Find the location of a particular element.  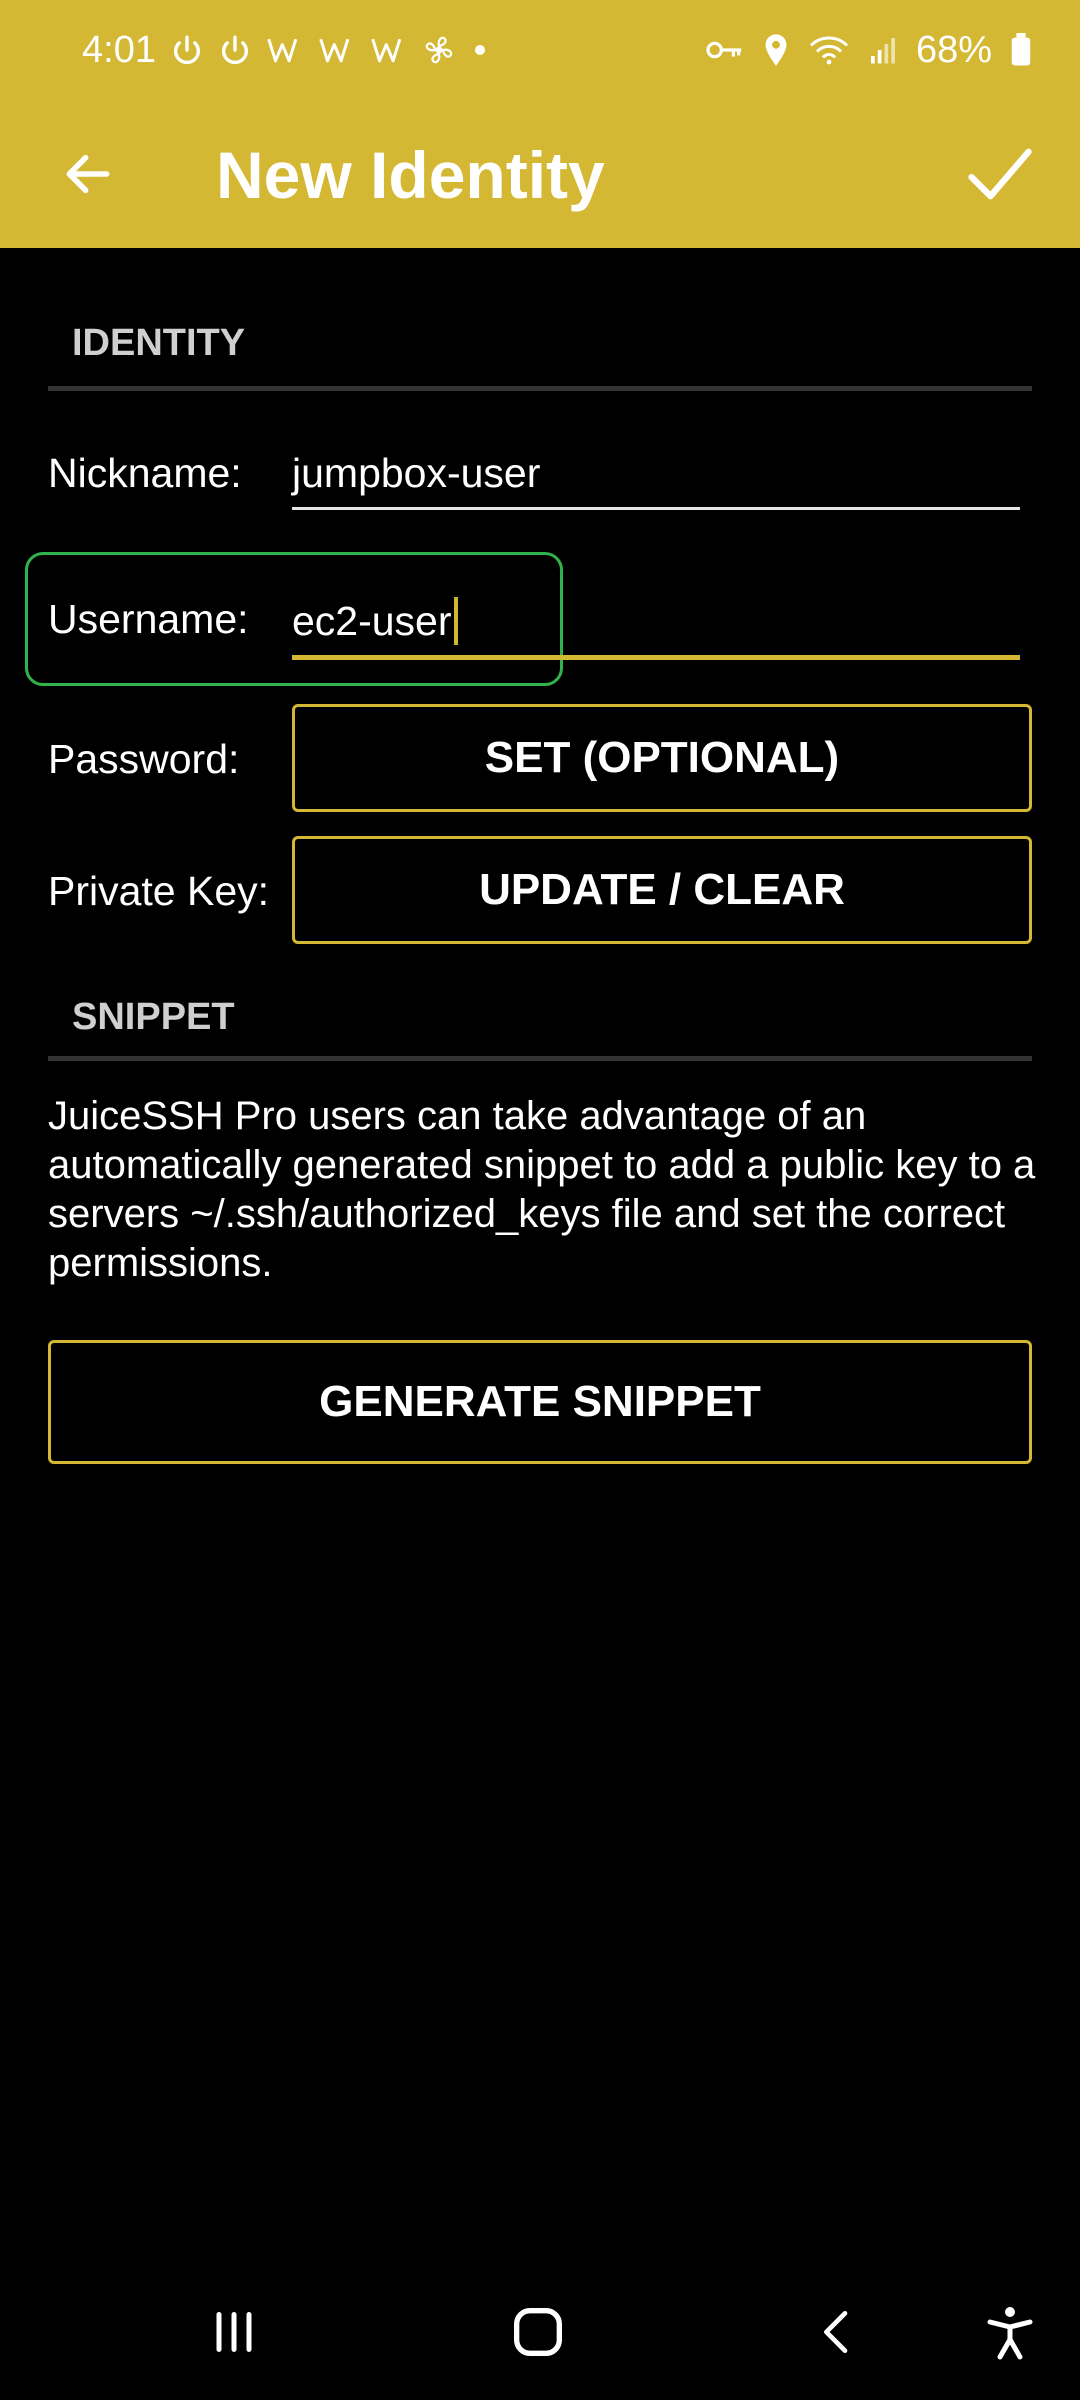

system-back-button is located at coordinates (838, 2332).